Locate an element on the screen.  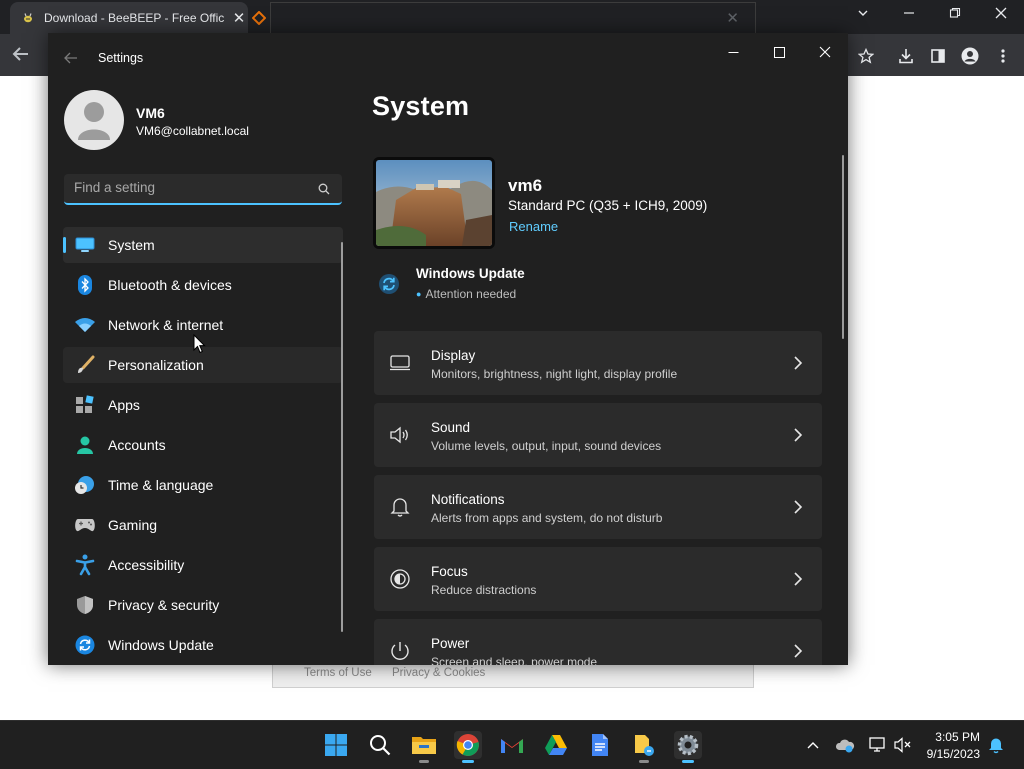
volume-muted-icon is located at coordinates (903, 745).